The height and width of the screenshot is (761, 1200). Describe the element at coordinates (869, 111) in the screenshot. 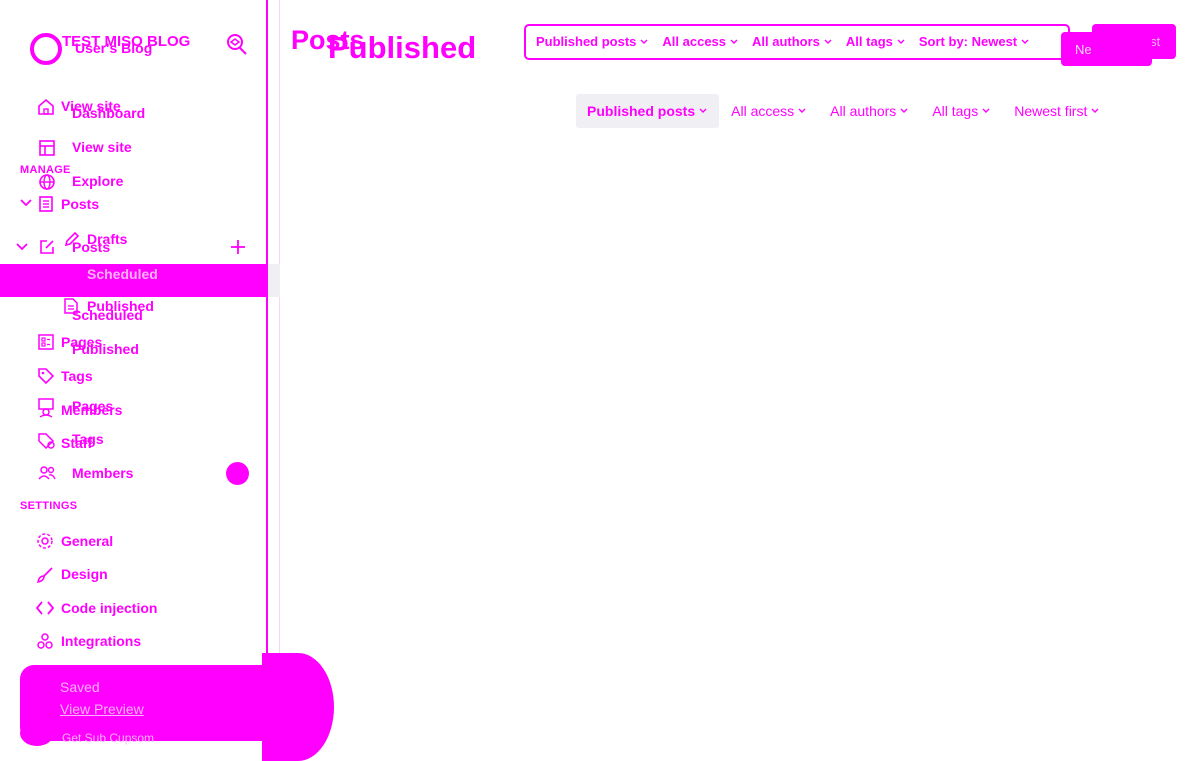

I see `filter-authors: All authors` at that location.